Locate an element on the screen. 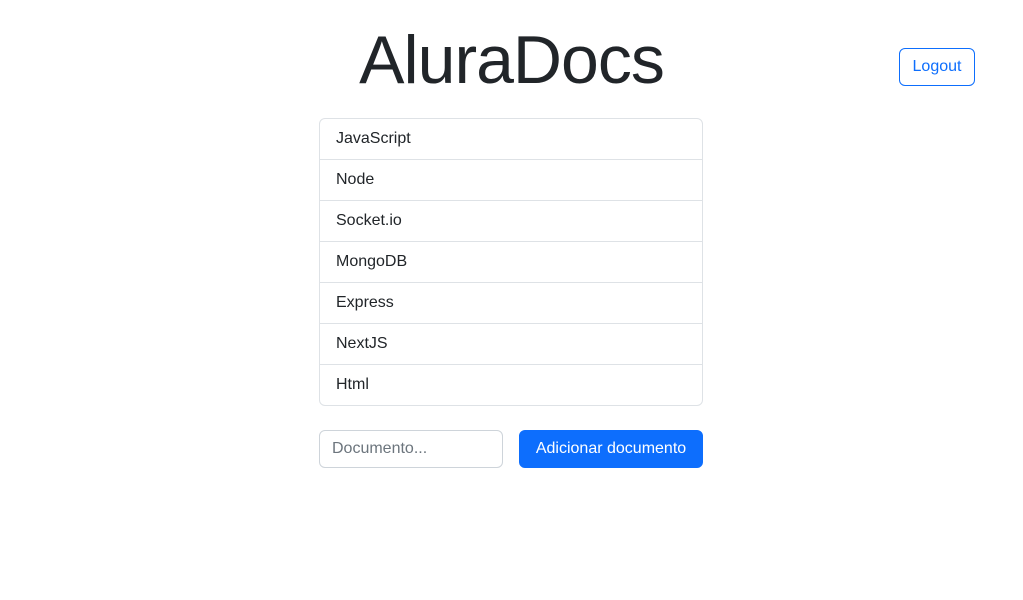 The image size is (1023, 600). logout-button: Logout is located at coordinates (937, 67).